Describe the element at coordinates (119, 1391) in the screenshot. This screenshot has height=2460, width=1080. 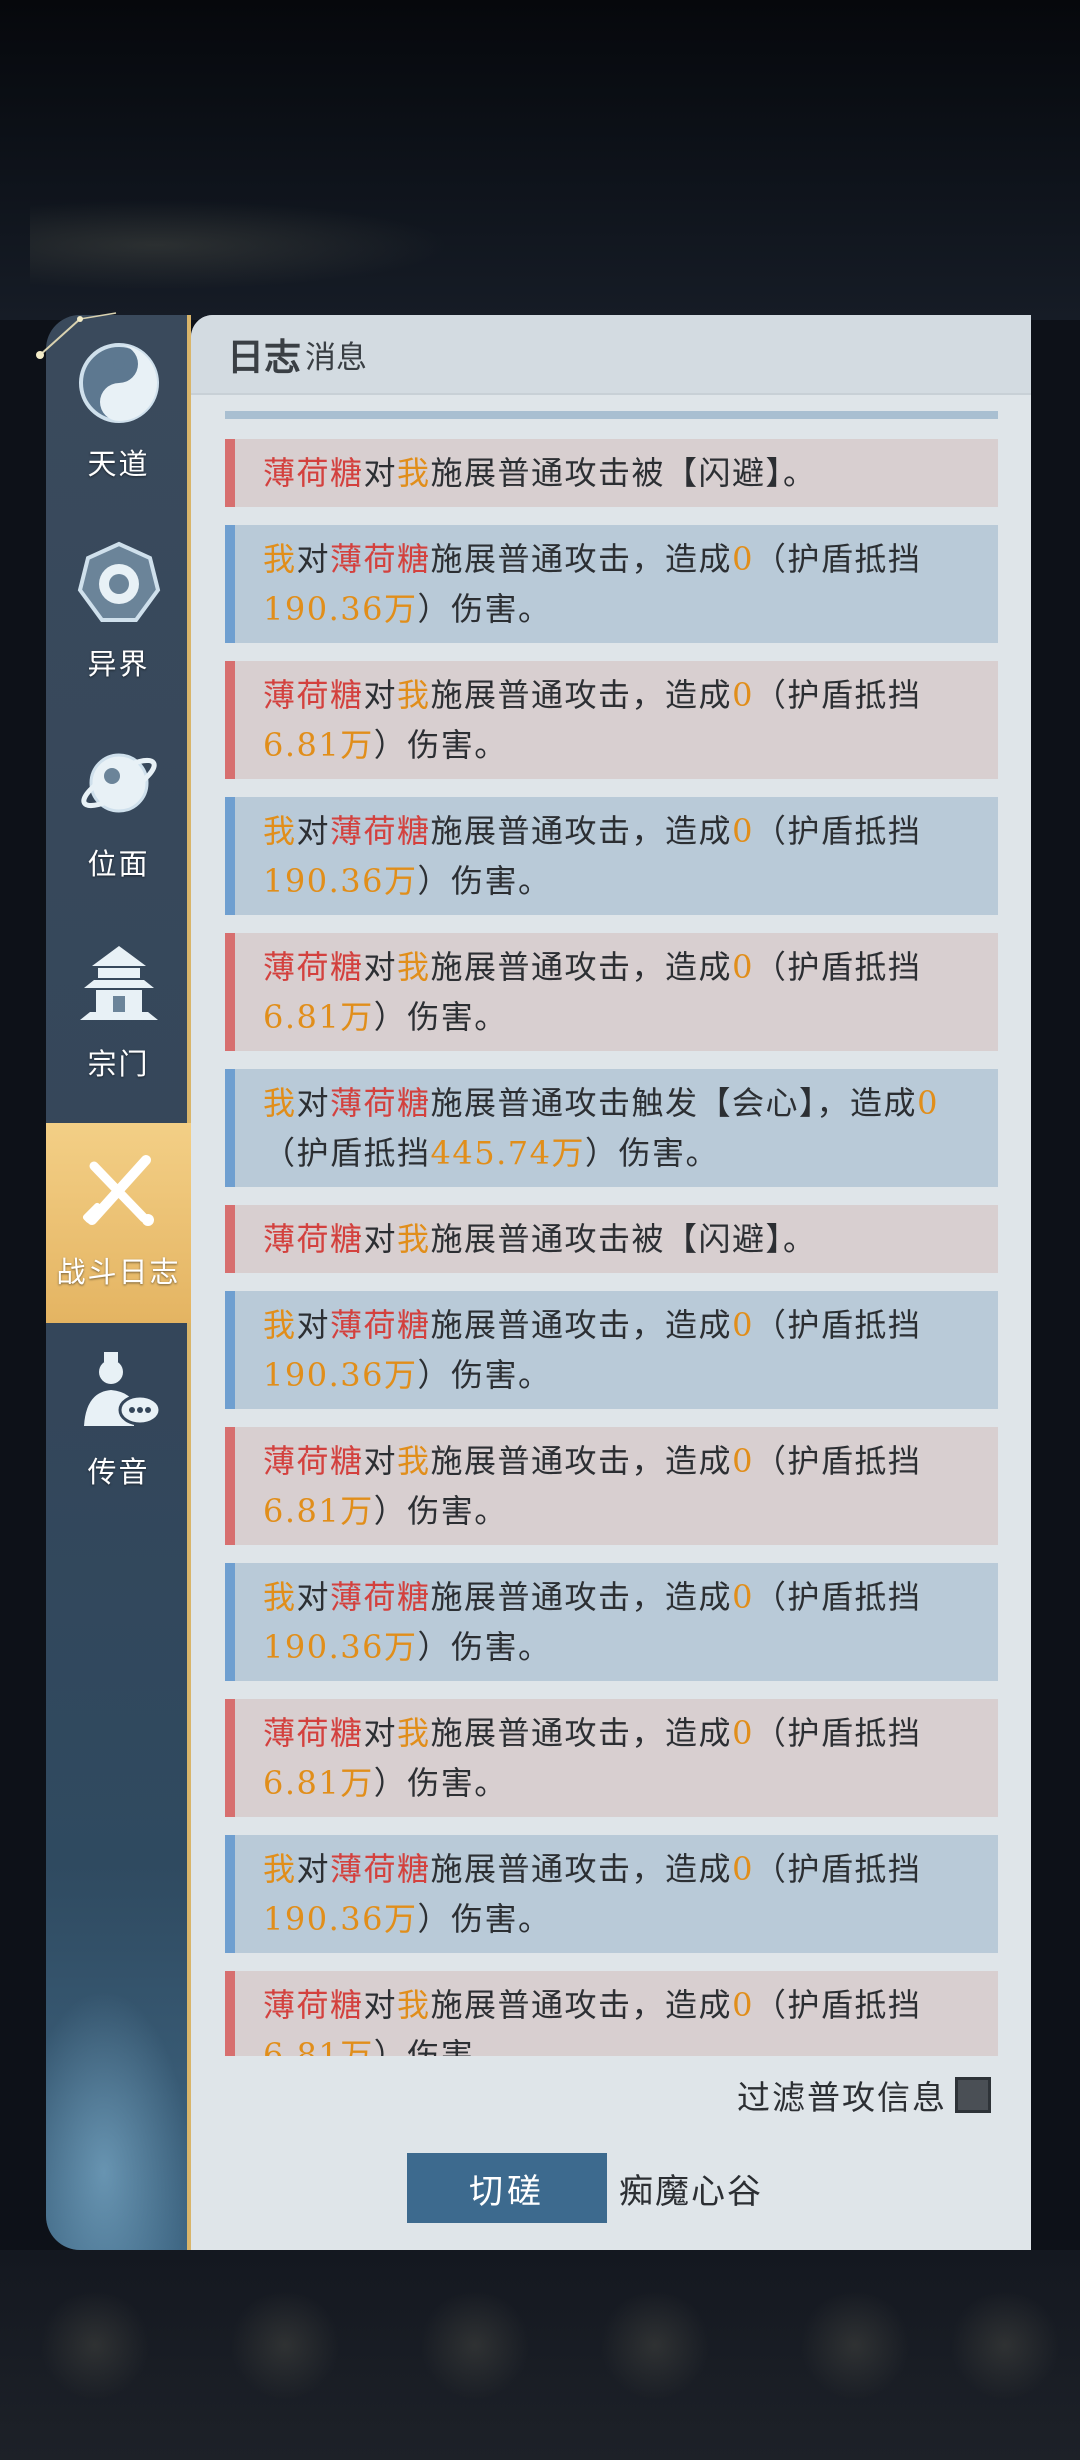
I see `chat-person-icon` at that location.